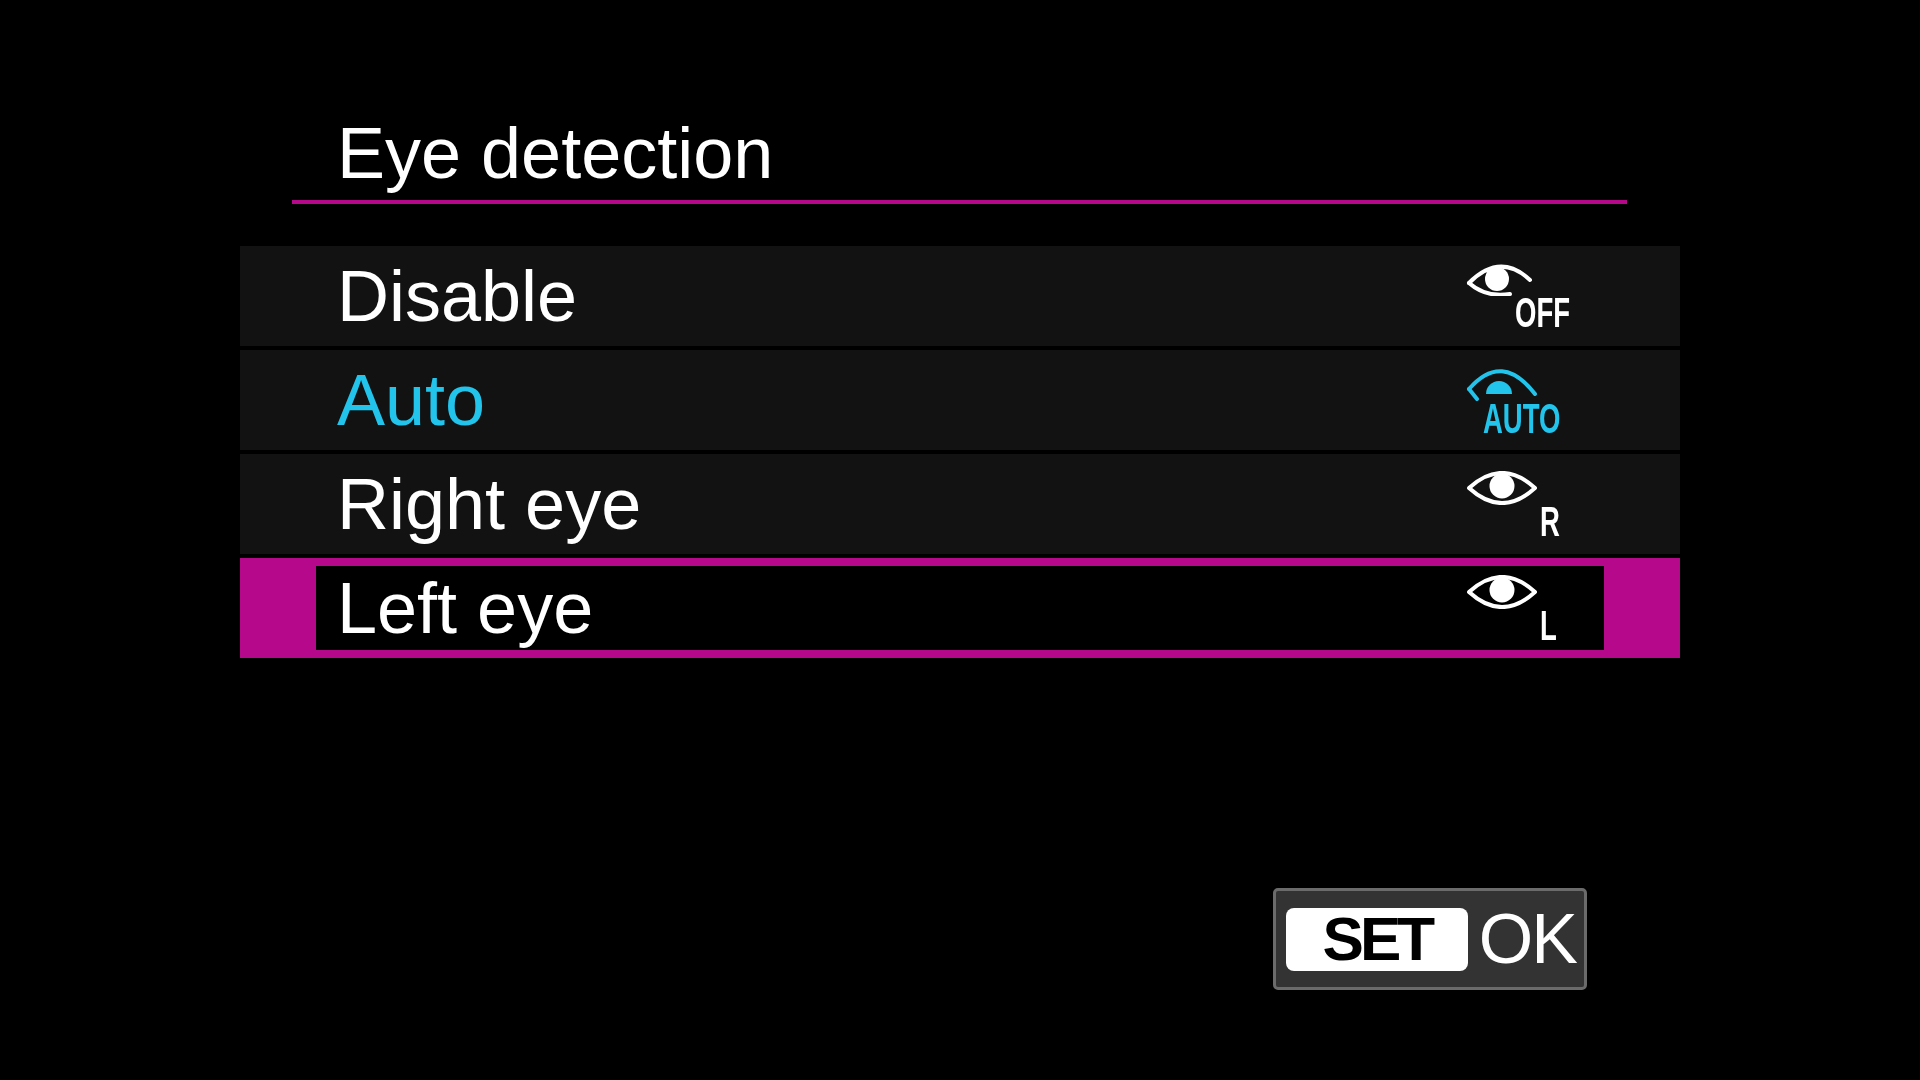 The height and width of the screenshot is (1080, 1920). Describe the element at coordinates (960, 504) in the screenshot. I see `menu-option: Right eye R` at that location.